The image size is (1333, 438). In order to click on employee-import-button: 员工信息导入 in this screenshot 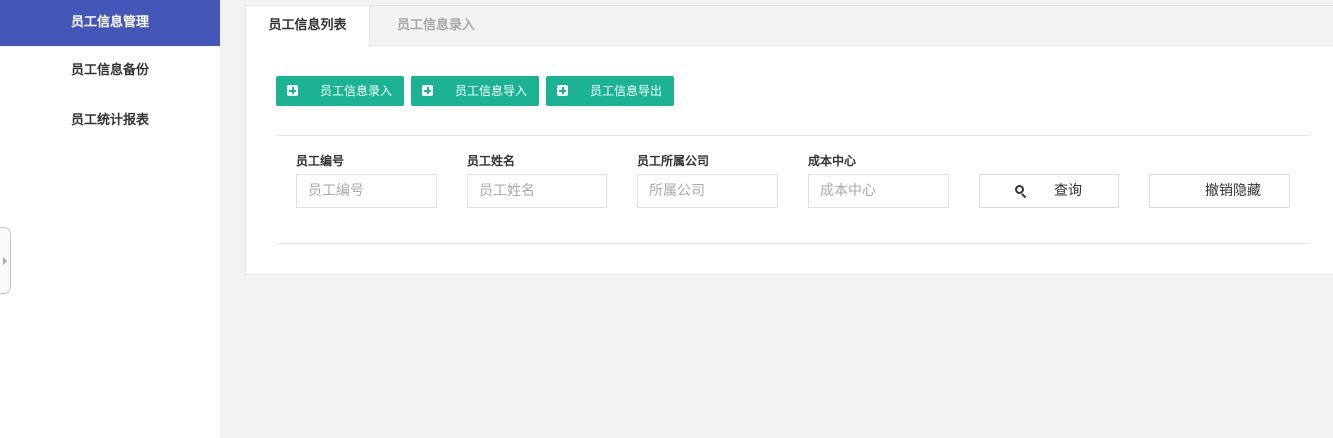, I will do `click(475, 91)`.